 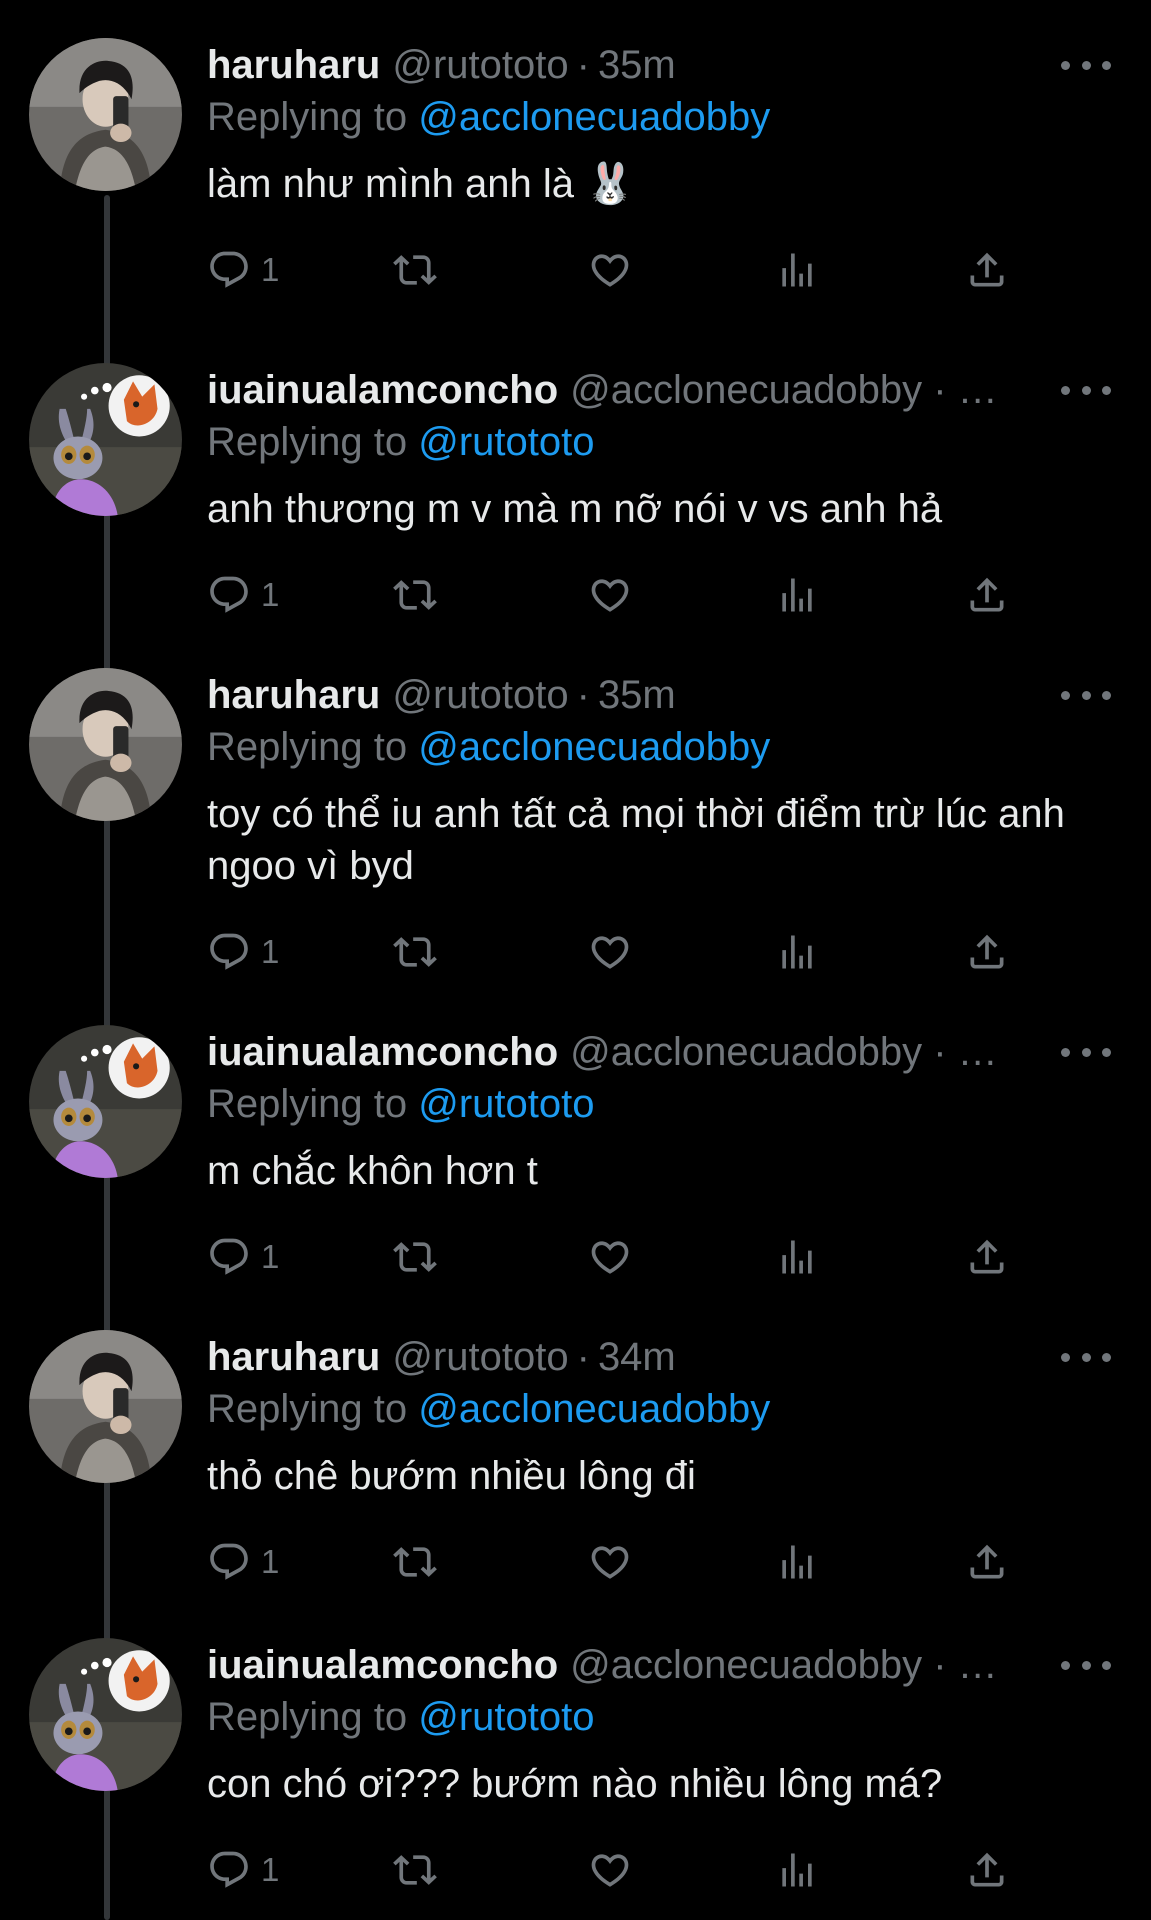 What do you see at coordinates (637, 1357) in the screenshot?
I see `timestamp: 34m` at bounding box center [637, 1357].